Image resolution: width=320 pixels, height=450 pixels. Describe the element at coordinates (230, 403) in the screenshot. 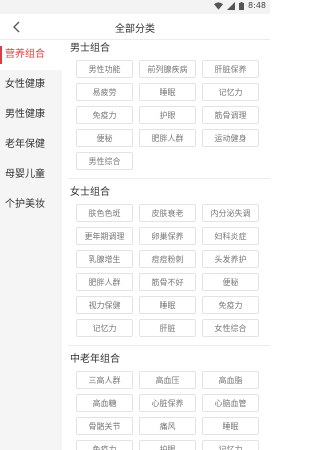

I see `tag-chip: 心脑血管` at that location.